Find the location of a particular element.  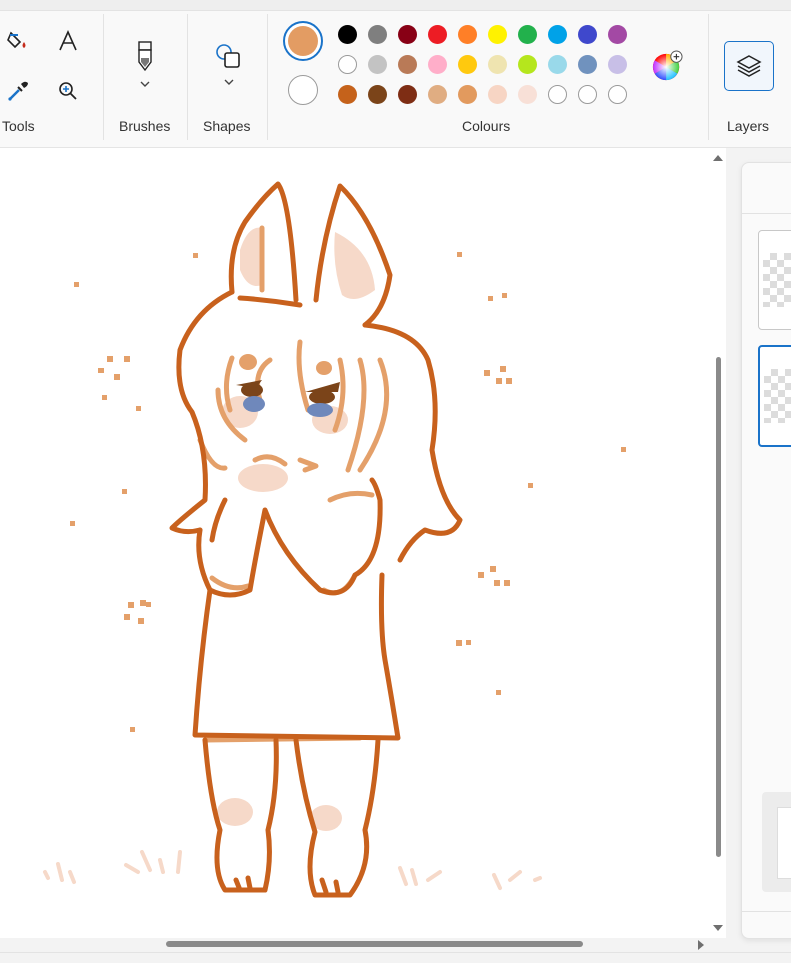

horizontal-scroll-thumb is located at coordinates (374, 944).